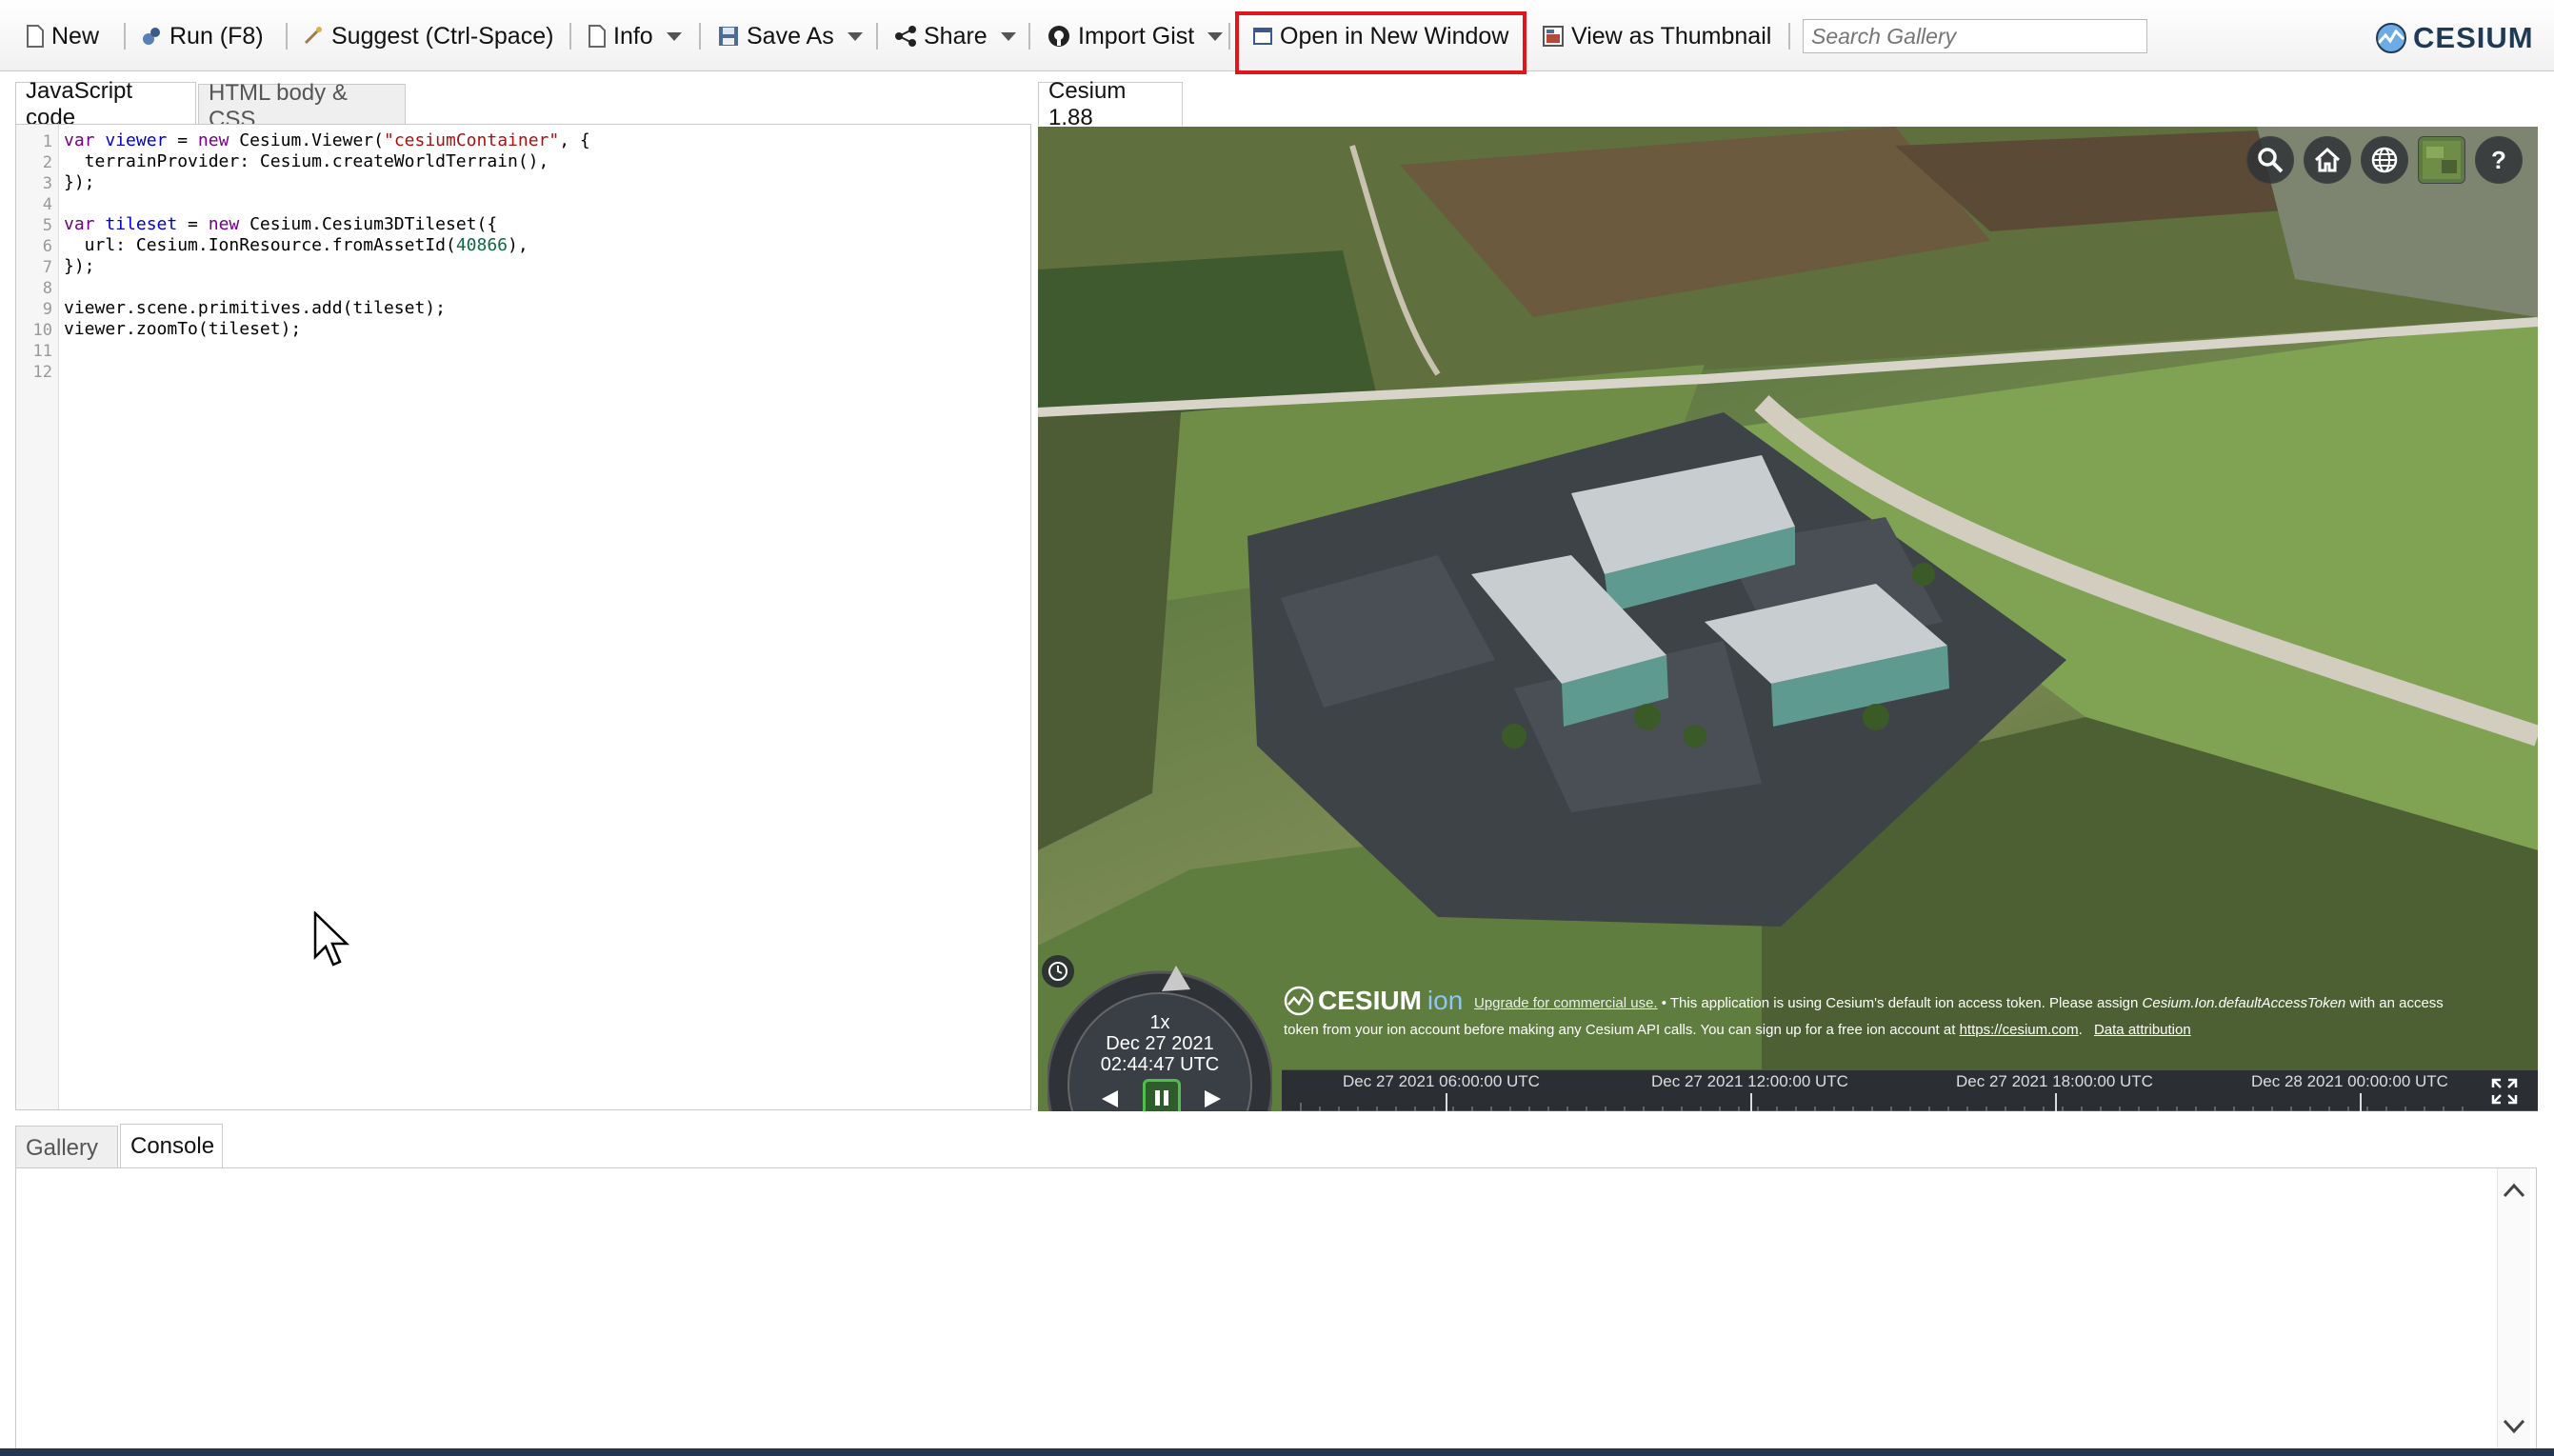  I want to click on play-forward-button, so click(1212, 1097).